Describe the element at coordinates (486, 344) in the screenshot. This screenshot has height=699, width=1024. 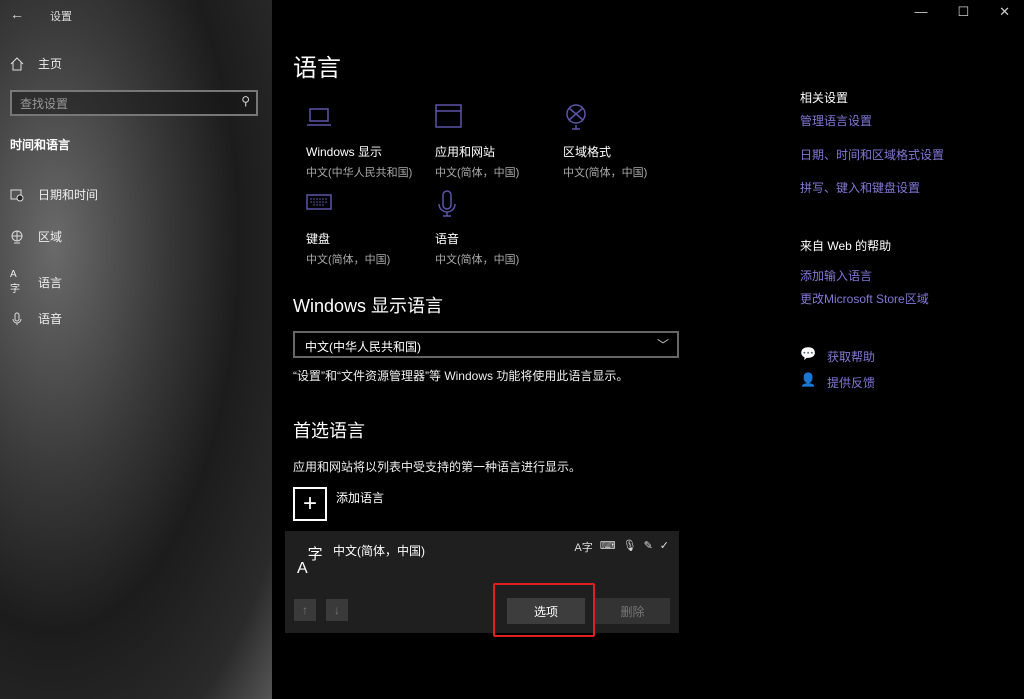
I see `display-language-dropdown: 中文(中华人民共和国) ﹀` at that location.